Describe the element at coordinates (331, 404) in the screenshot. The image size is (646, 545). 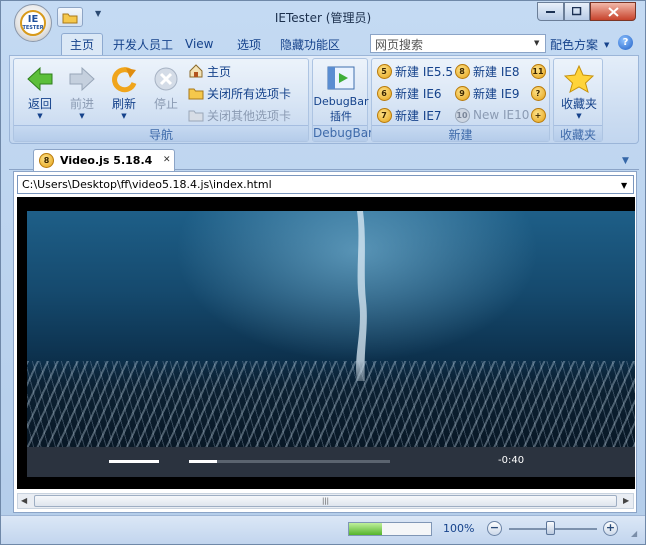
I see `fish-school` at that location.